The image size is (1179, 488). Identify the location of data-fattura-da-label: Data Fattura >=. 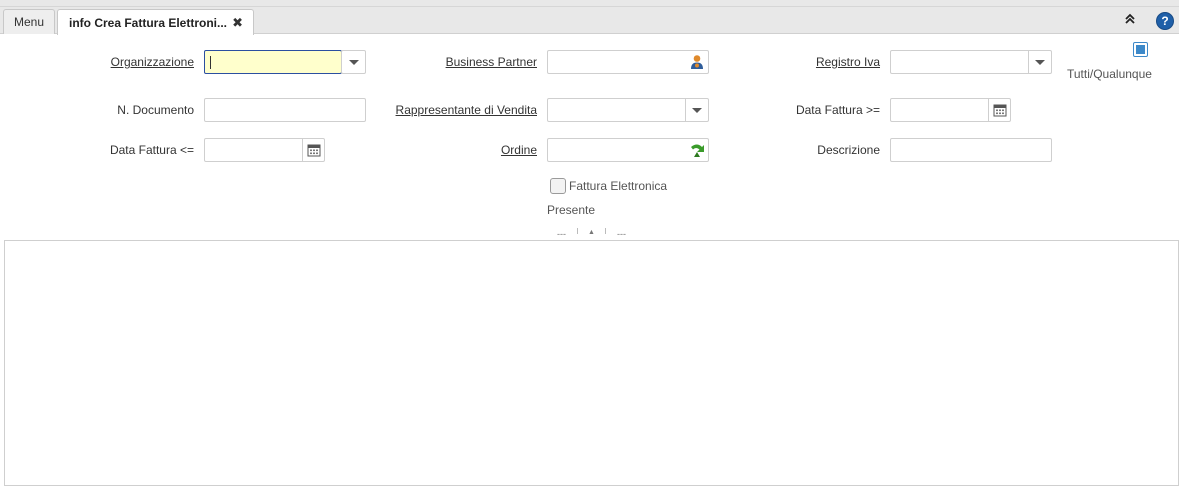
(837, 110).